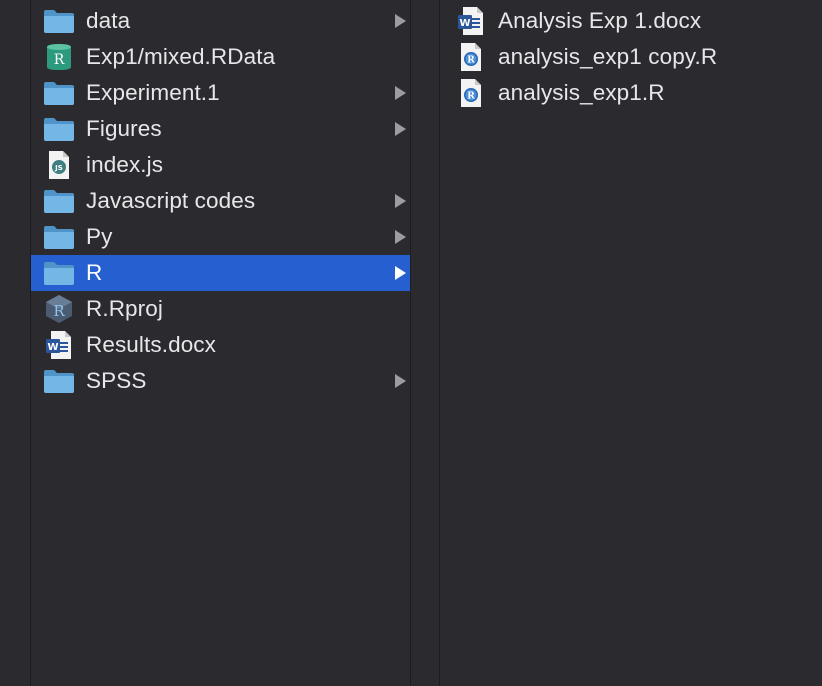  I want to click on column-divider, so click(425, 343).